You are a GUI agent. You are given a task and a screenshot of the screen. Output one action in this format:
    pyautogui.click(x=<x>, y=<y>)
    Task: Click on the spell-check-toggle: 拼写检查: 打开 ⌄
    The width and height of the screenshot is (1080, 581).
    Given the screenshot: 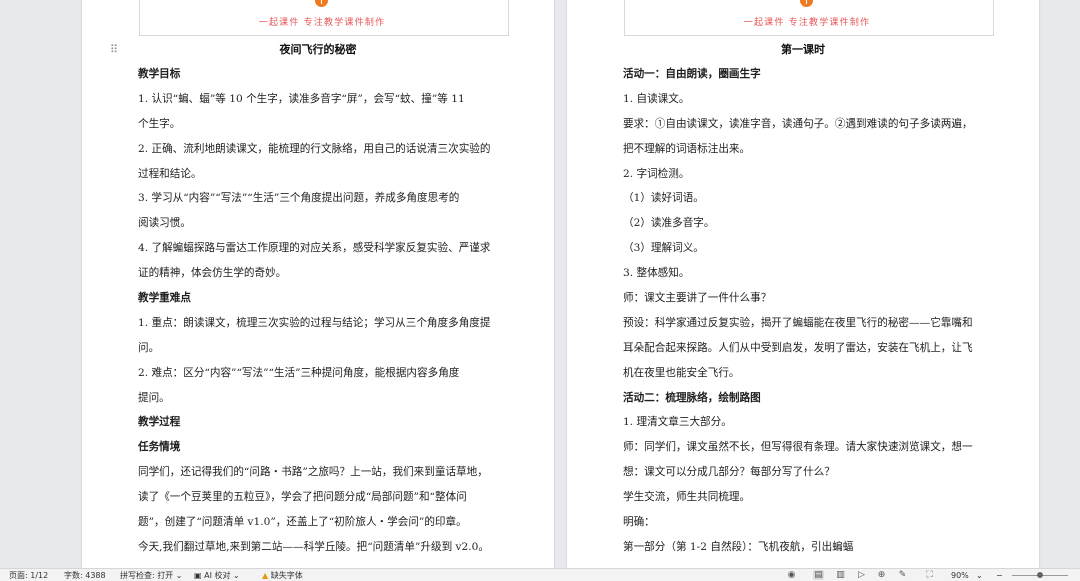 What is the action you would take?
    pyautogui.click(x=151, y=575)
    